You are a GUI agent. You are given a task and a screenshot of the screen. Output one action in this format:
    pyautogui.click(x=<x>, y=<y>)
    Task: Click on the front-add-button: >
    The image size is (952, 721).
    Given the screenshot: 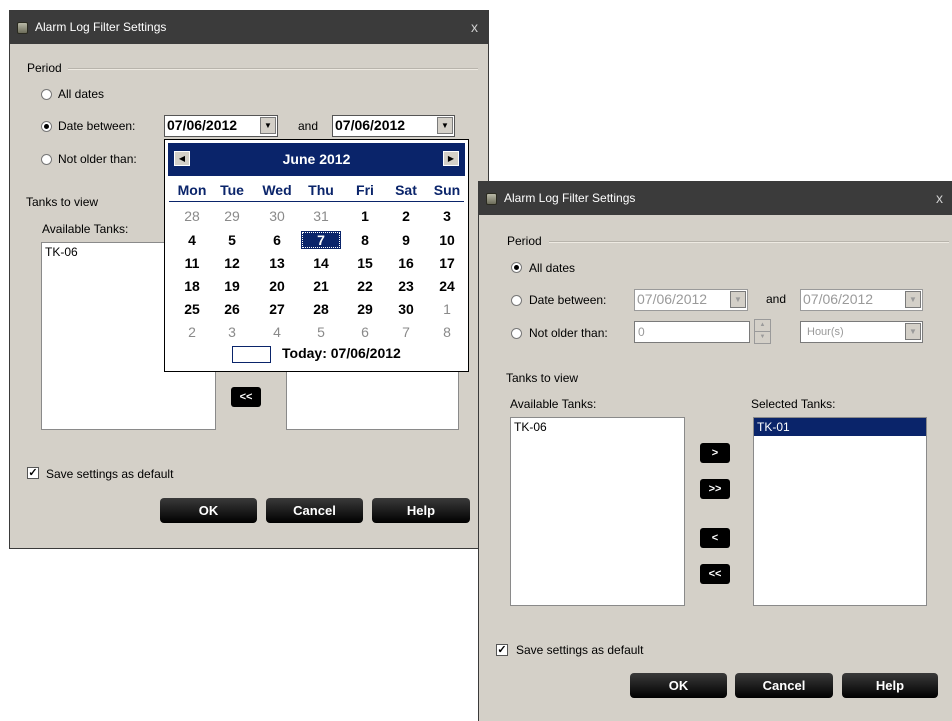 What is the action you would take?
    pyautogui.click(x=715, y=453)
    